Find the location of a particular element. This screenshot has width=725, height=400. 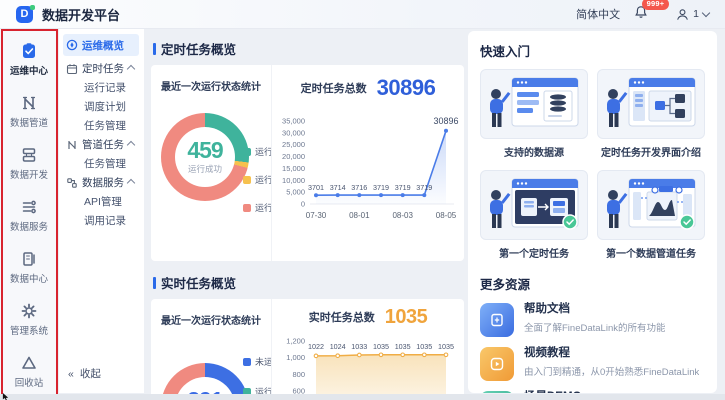

title-bar-accent is located at coordinates (154, 282).